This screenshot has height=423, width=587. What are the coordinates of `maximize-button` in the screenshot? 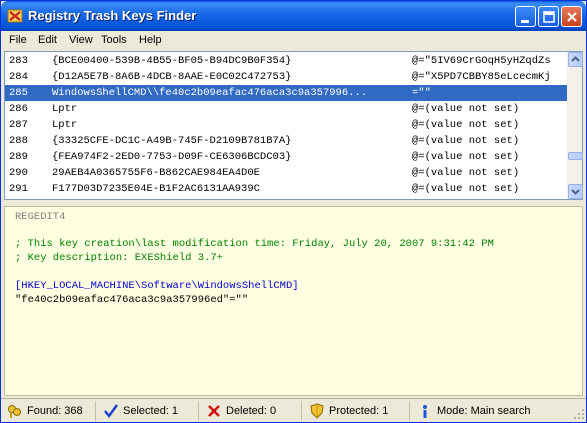 It's located at (548, 16).